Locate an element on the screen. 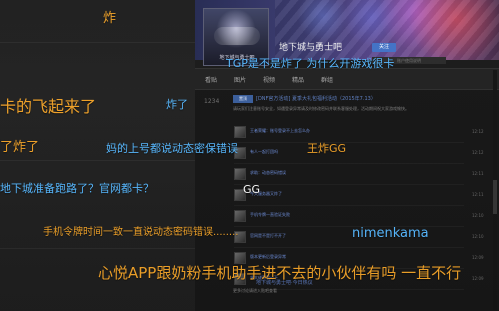  forum-title: 地下城与勇士吧 is located at coordinates (311, 48).